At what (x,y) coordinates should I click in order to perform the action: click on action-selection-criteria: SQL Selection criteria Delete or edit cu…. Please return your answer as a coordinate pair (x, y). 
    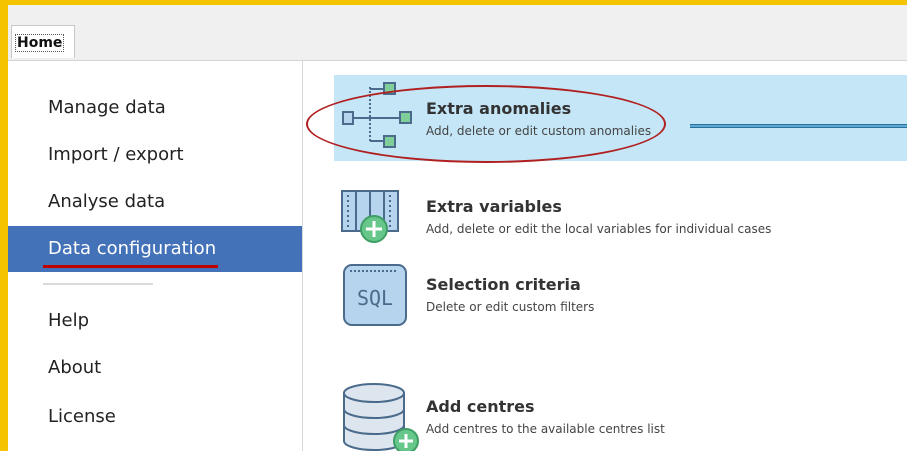
    Looking at the image, I should click on (620, 294).